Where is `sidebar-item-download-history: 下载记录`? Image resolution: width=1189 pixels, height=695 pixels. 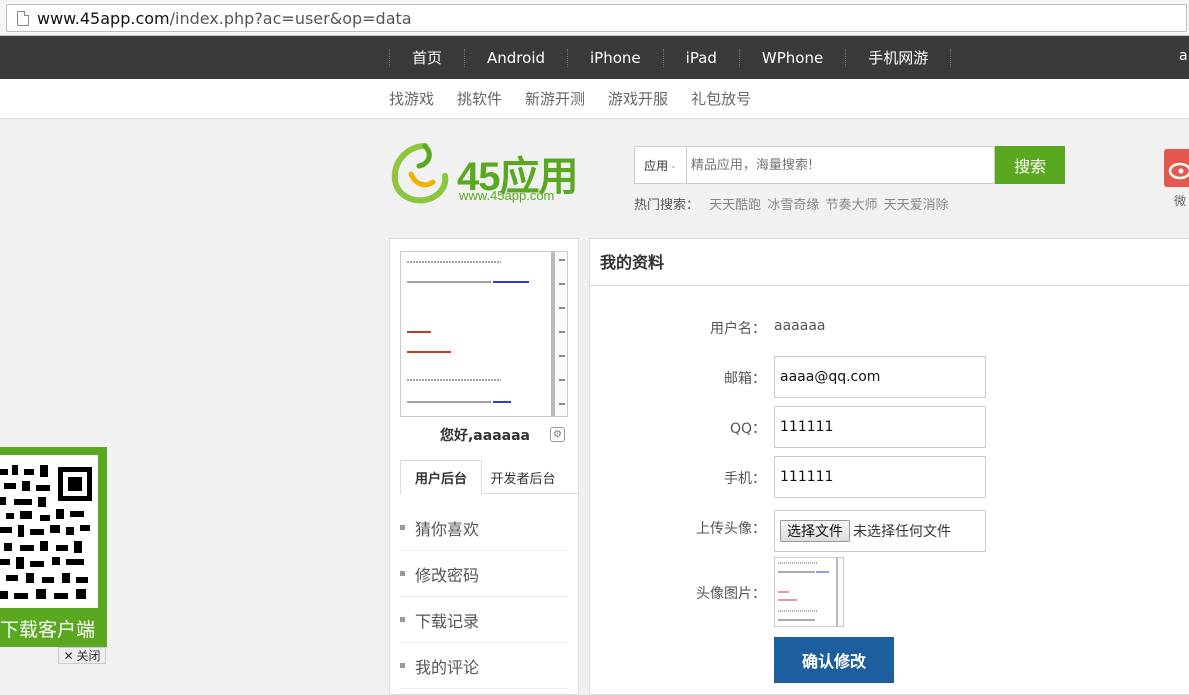 sidebar-item-download-history: 下载记录 is located at coordinates (484, 620).